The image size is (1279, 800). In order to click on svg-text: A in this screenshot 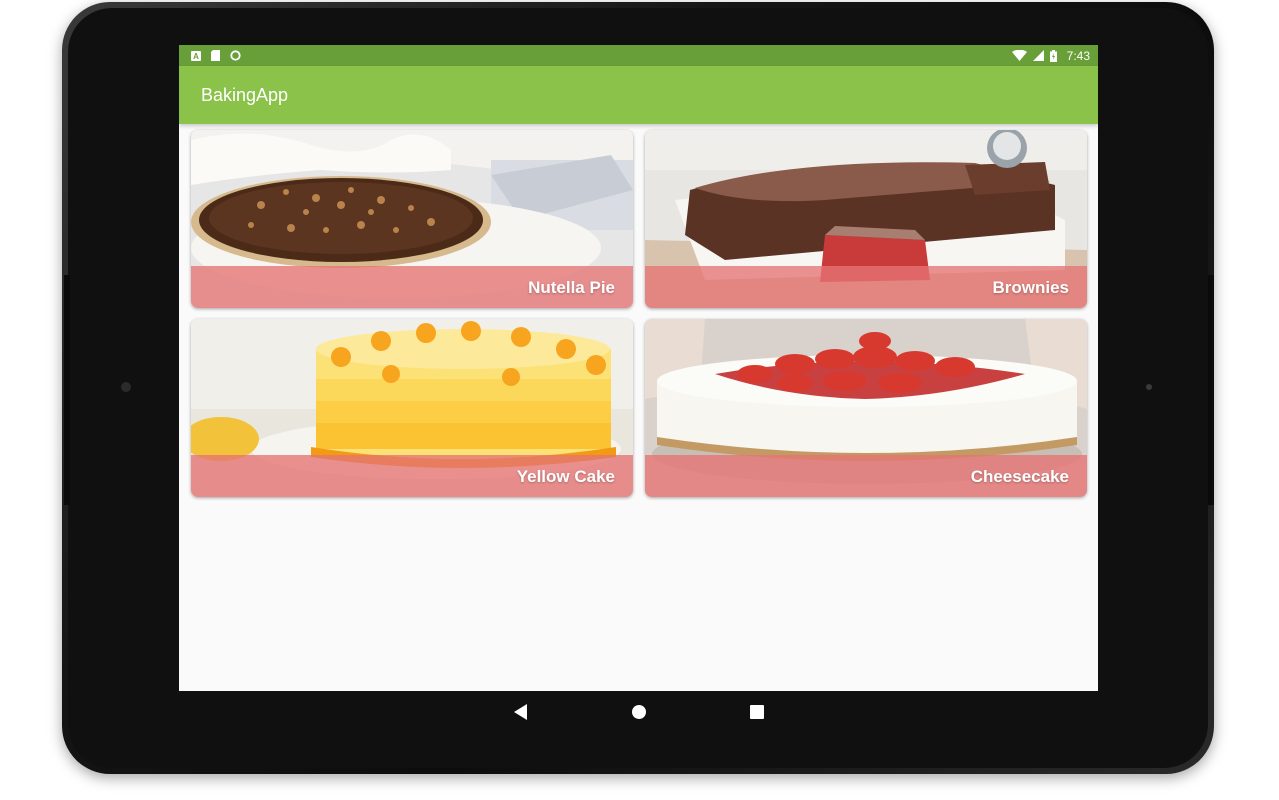, I will do `click(196, 56)`.